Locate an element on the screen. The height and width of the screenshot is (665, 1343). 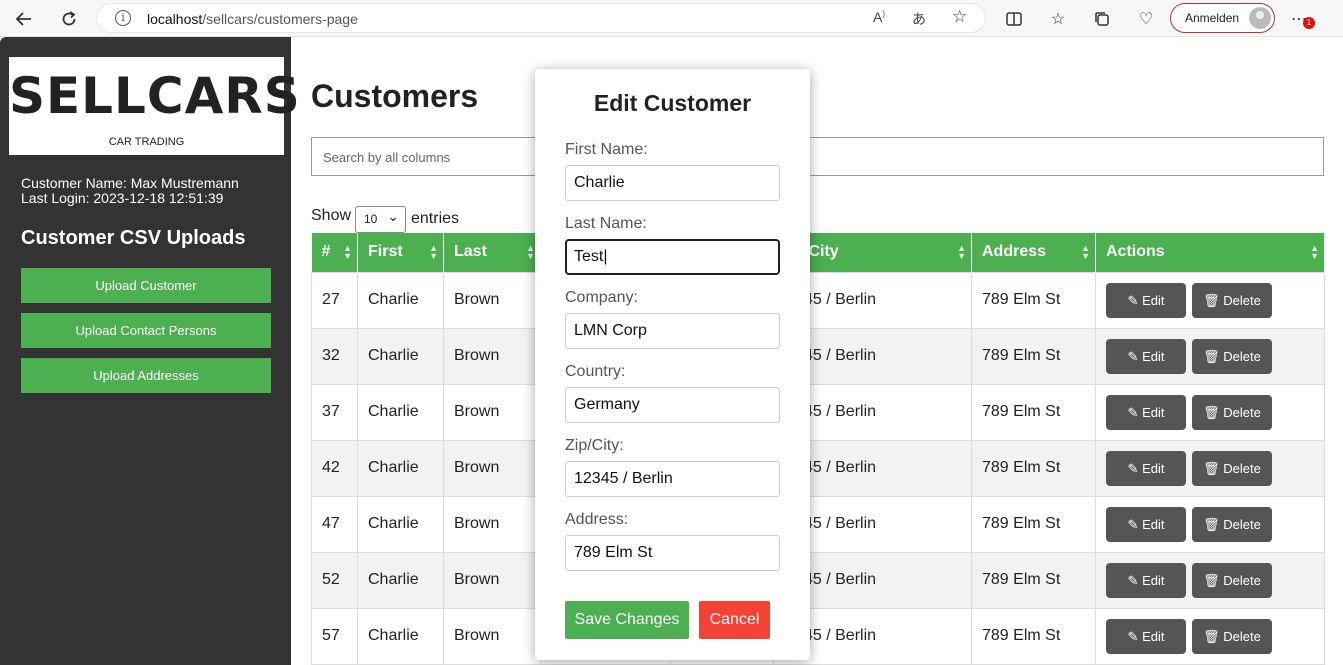
column-header-first: First ▲ ▼ is located at coordinates (400, 252).